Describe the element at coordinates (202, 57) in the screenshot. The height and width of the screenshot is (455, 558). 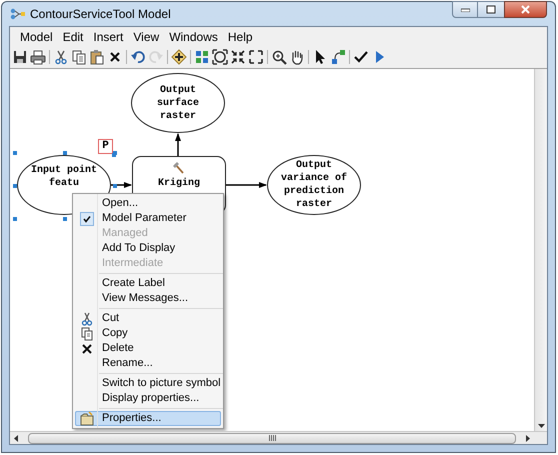
I see `grid-icon` at that location.